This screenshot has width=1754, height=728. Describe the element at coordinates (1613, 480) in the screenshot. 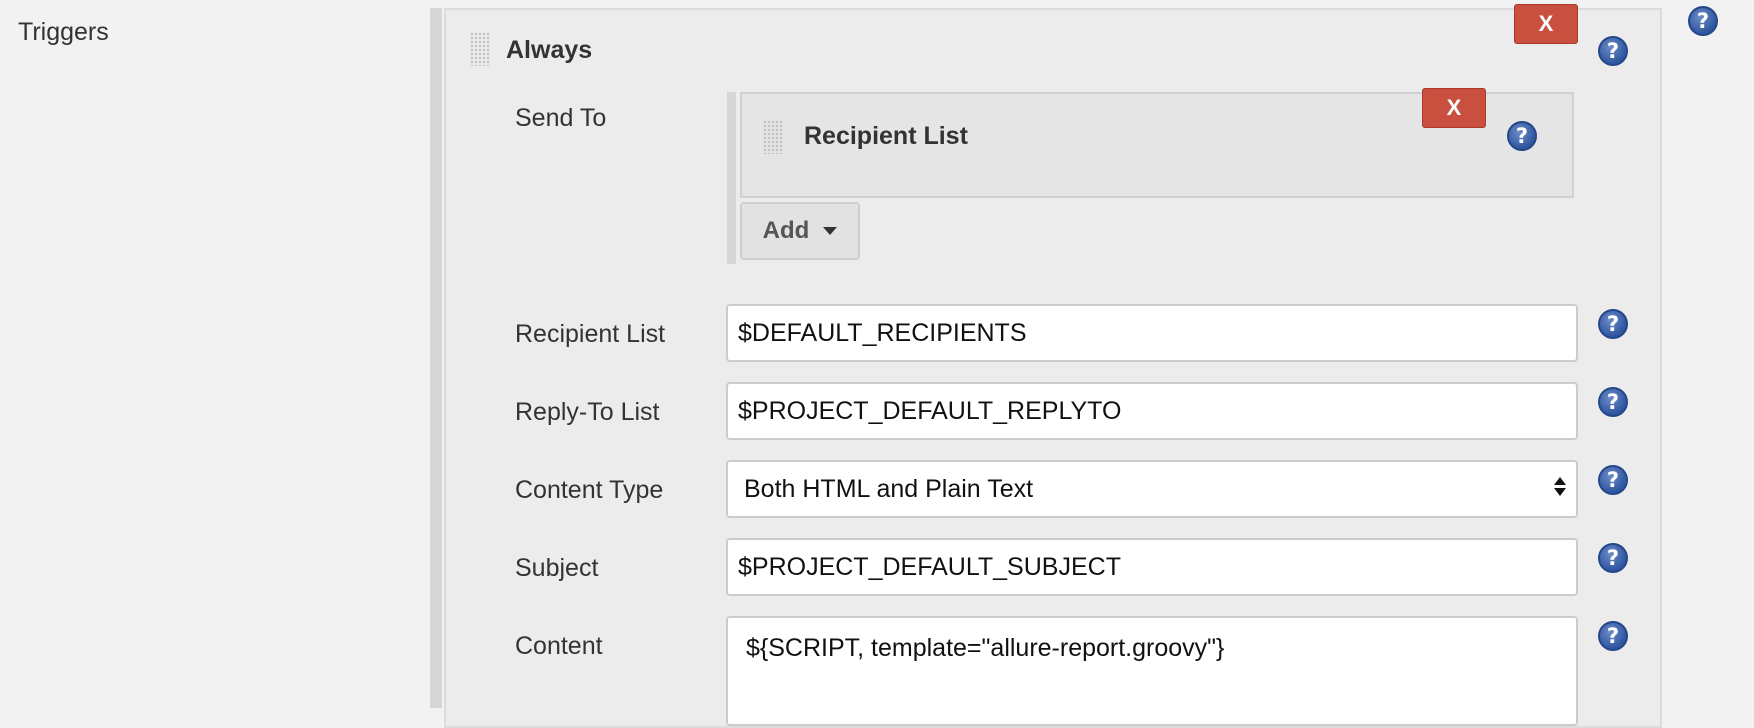

I see `content-type-help-icon: ?` at that location.